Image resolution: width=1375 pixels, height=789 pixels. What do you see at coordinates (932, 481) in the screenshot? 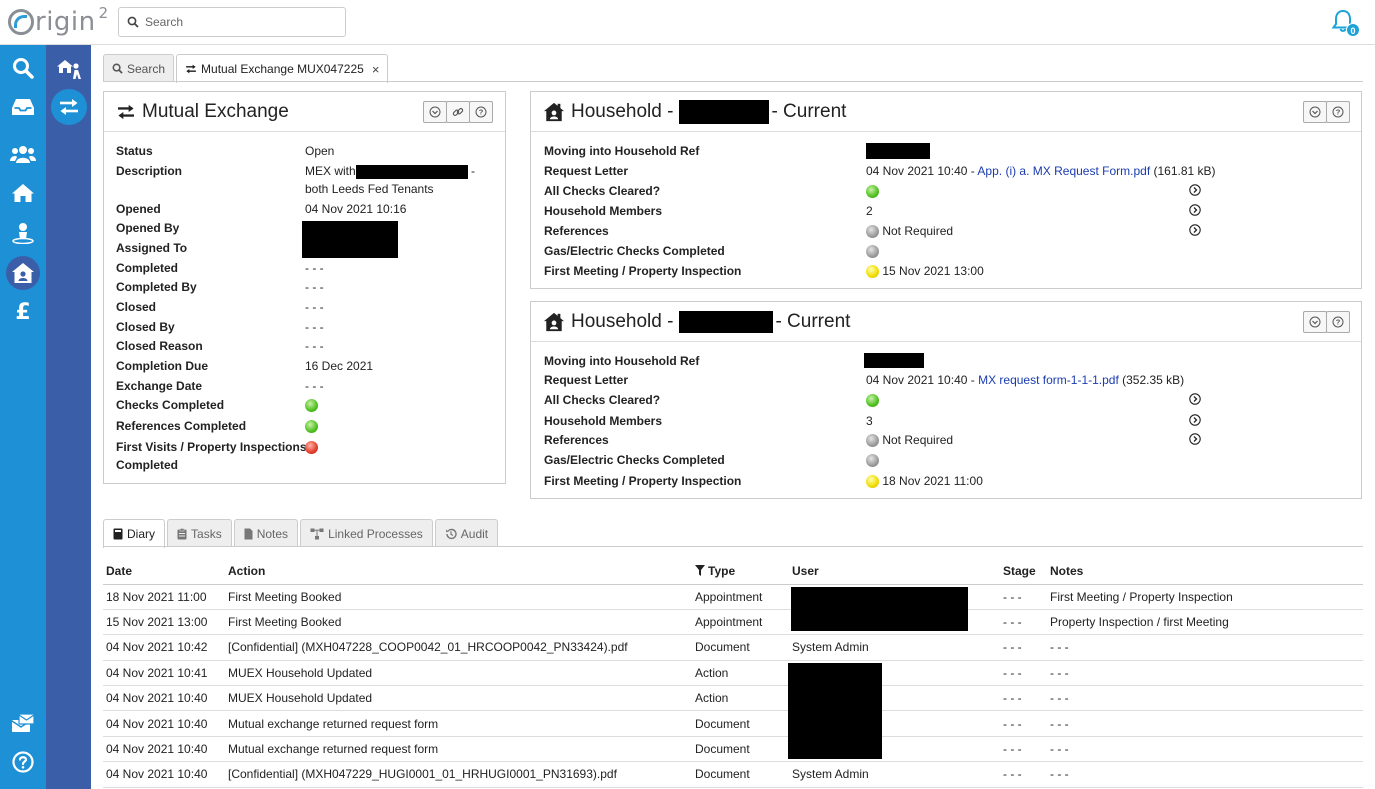
I see `first-meeting-text: 18 Nov 2021 11:00` at bounding box center [932, 481].